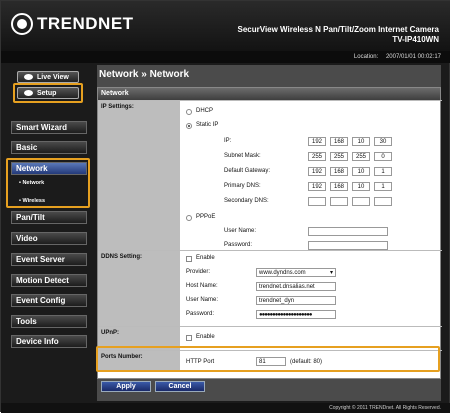 This screenshot has height=413, width=450. I want to click on pppoe-label: PPPoE, so click(206, 217).